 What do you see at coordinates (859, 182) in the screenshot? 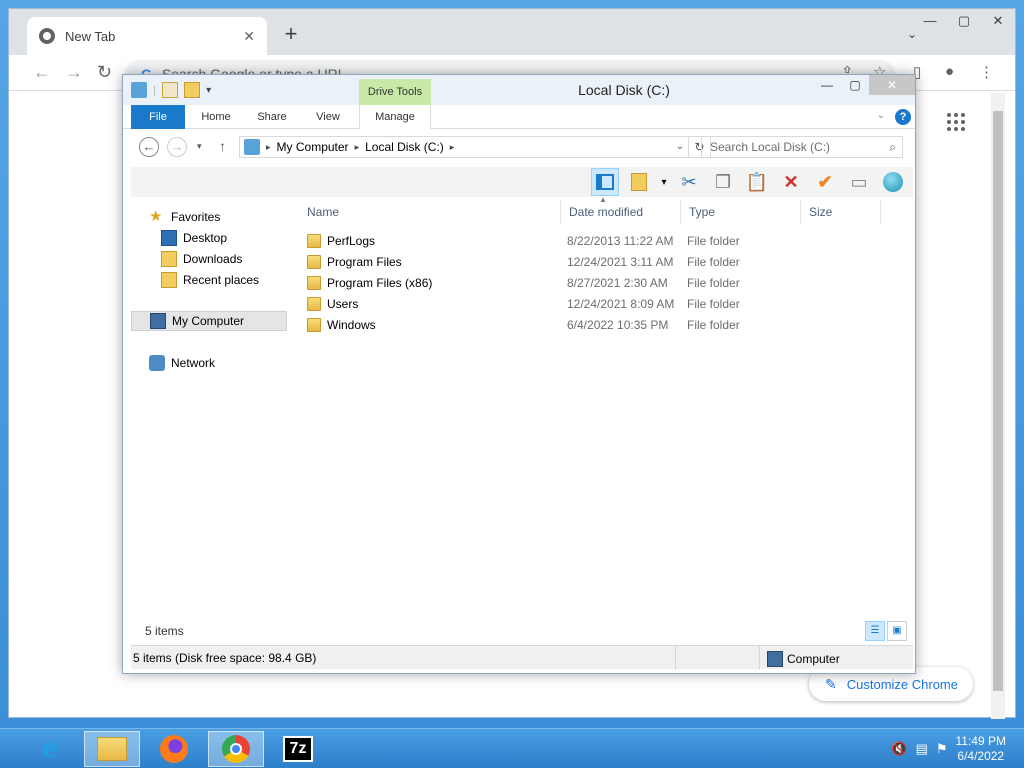
I see `properties-icon: ▭` at bounding box center [859, 182].